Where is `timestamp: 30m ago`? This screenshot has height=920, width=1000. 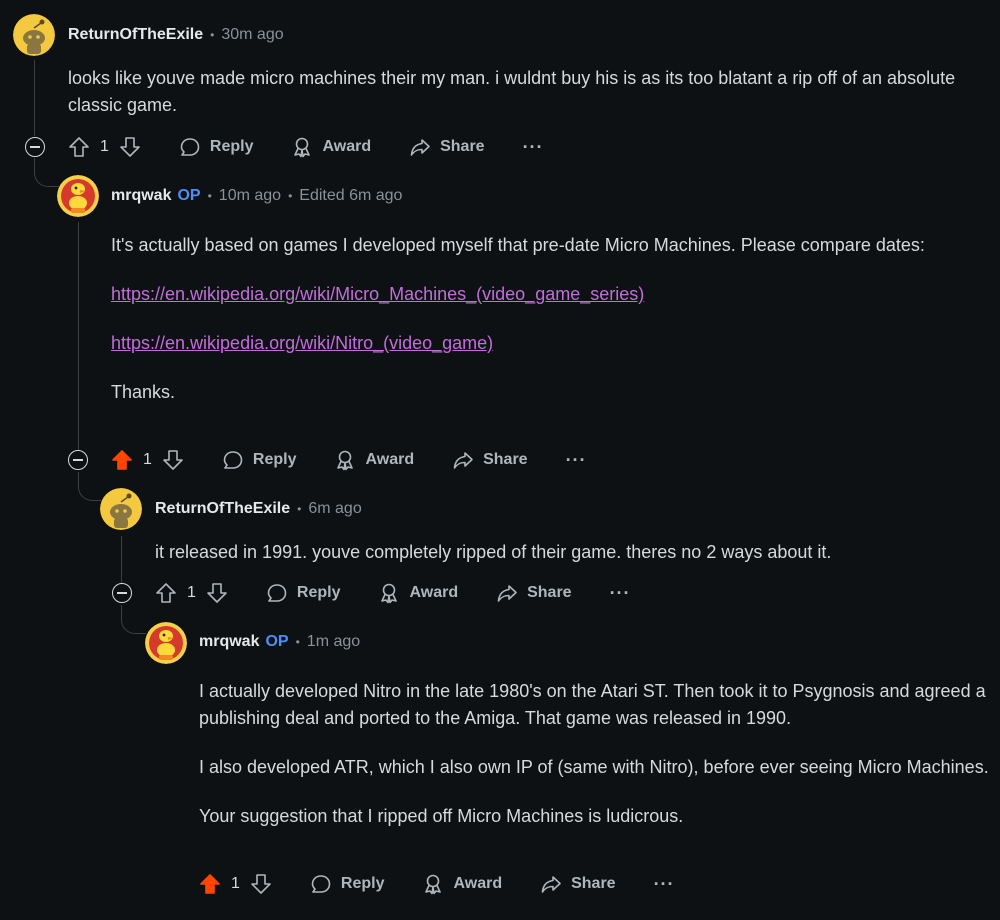
timestamp: 30m ago is located at coordinates (252, 35).